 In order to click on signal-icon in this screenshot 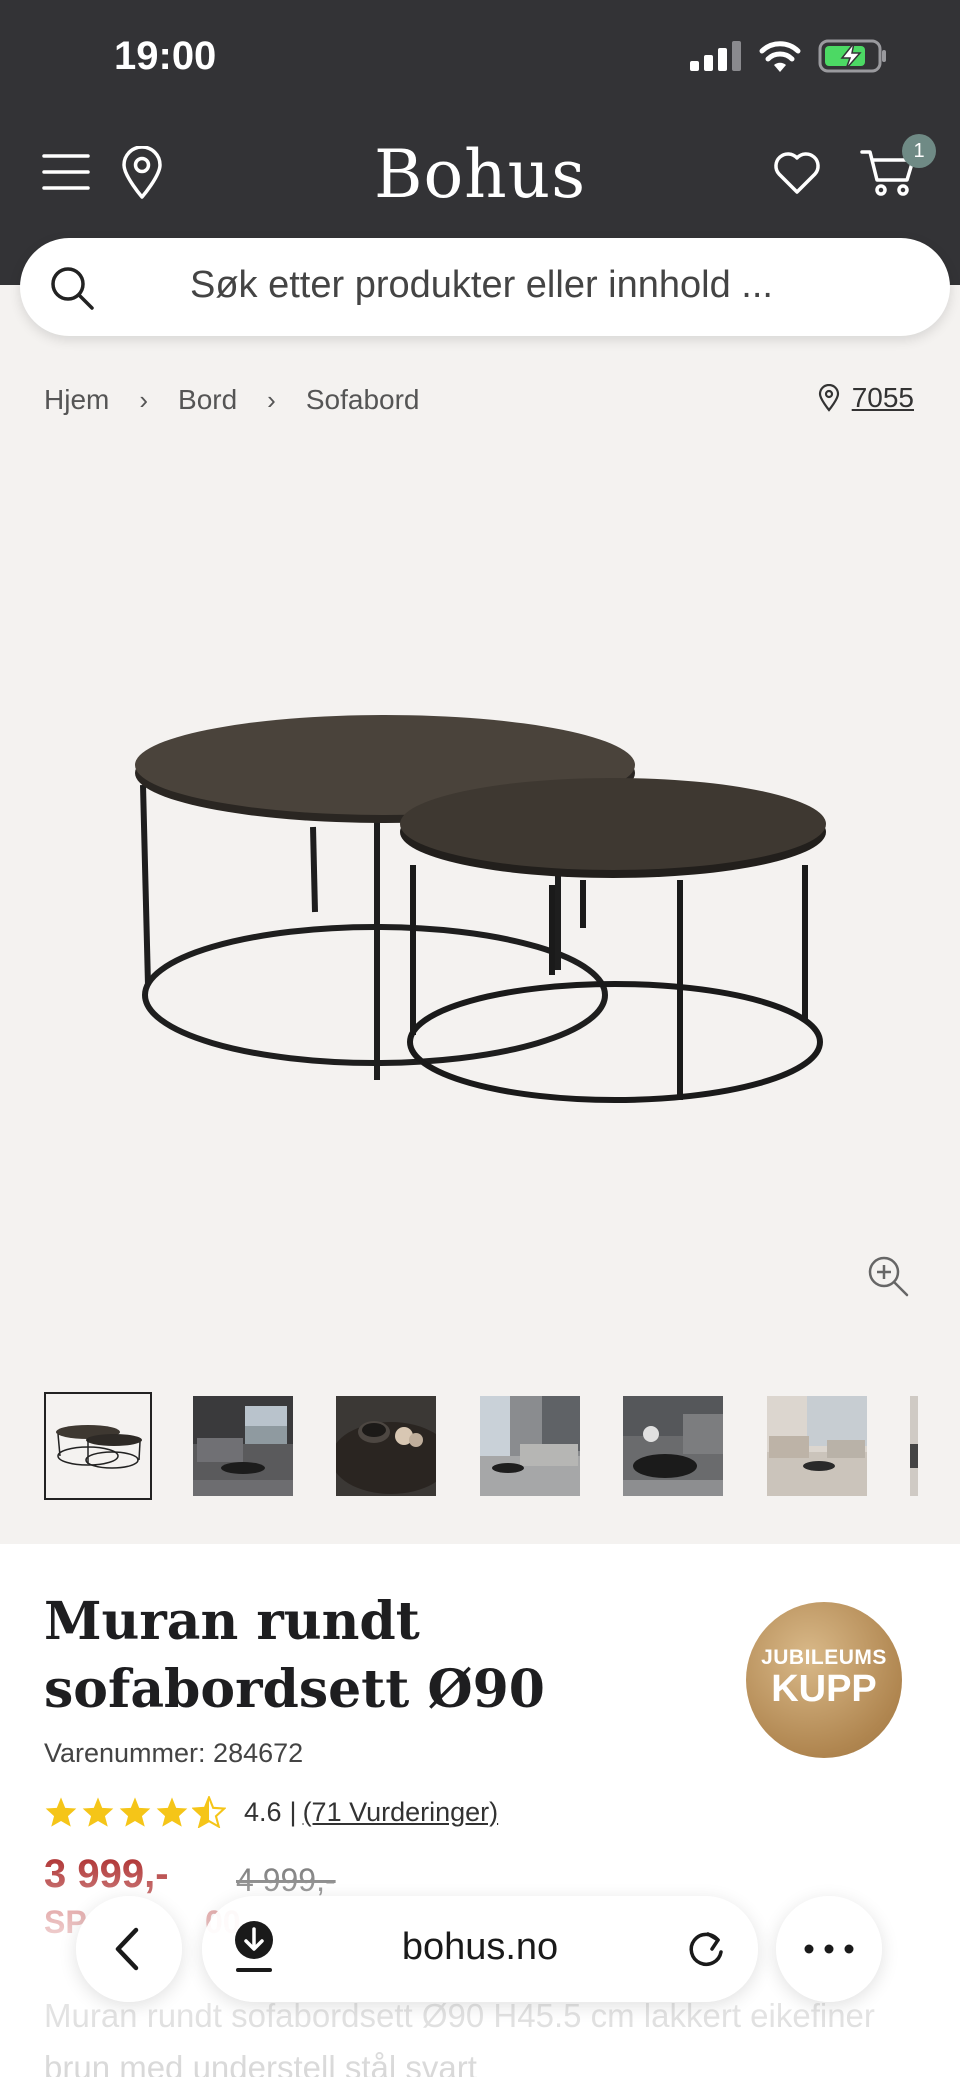, I will do `click(715, 56)`.